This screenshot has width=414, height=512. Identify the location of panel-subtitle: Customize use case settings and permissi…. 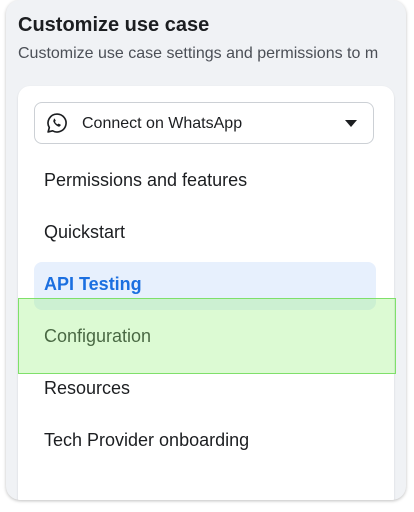
(198, 53).